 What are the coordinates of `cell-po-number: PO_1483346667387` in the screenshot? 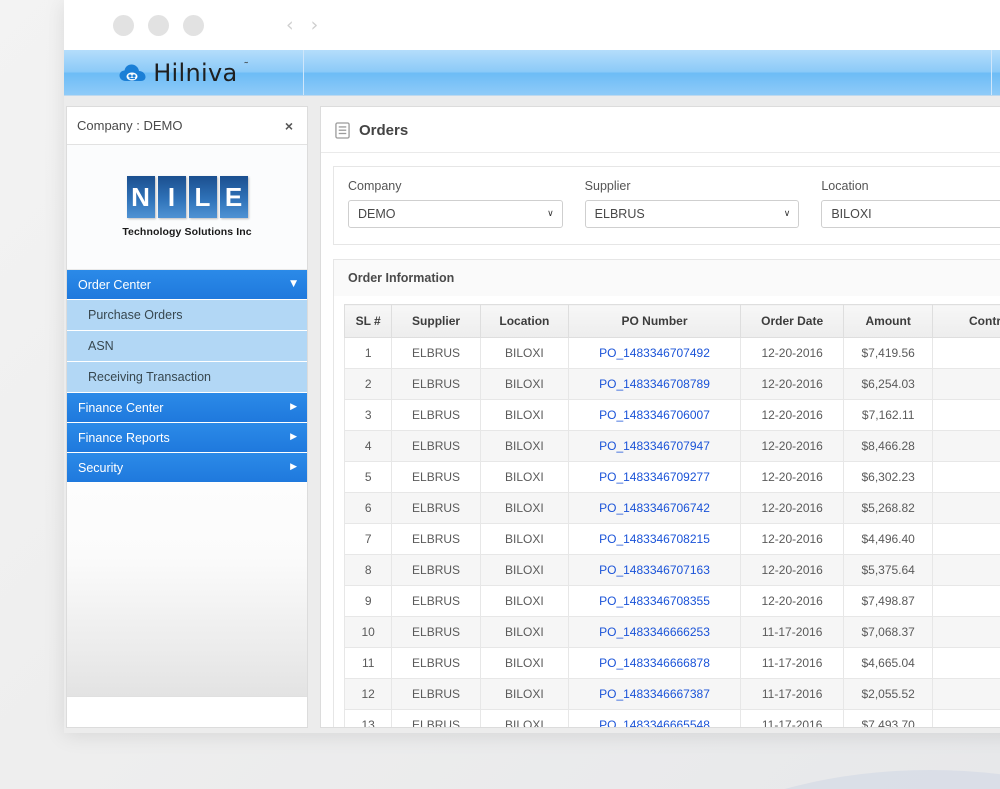 It's located at (654, 694).